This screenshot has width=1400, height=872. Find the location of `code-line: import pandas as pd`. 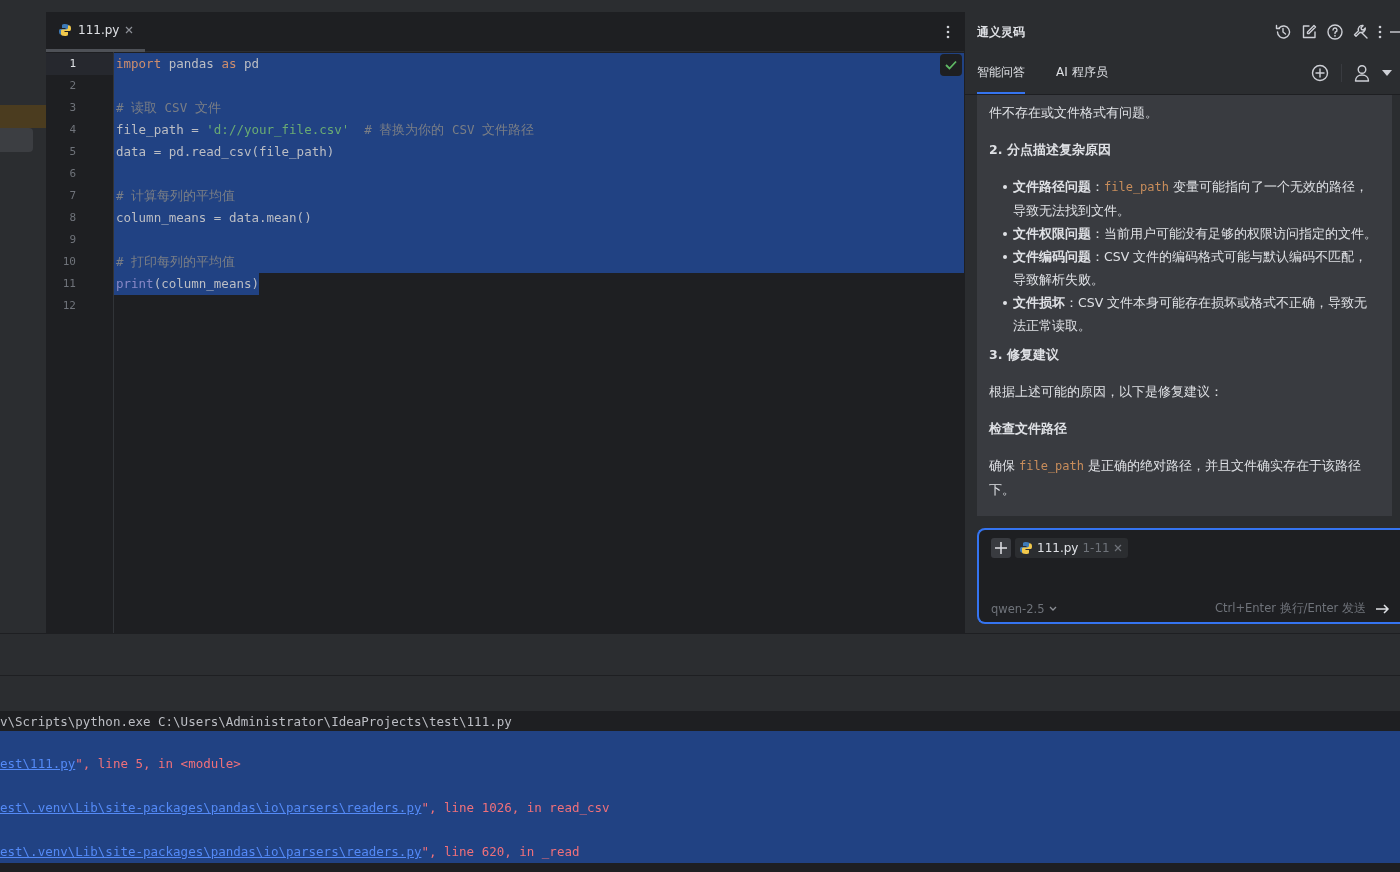

code-line: import pandas as pd is located at coordinates (187, 64).